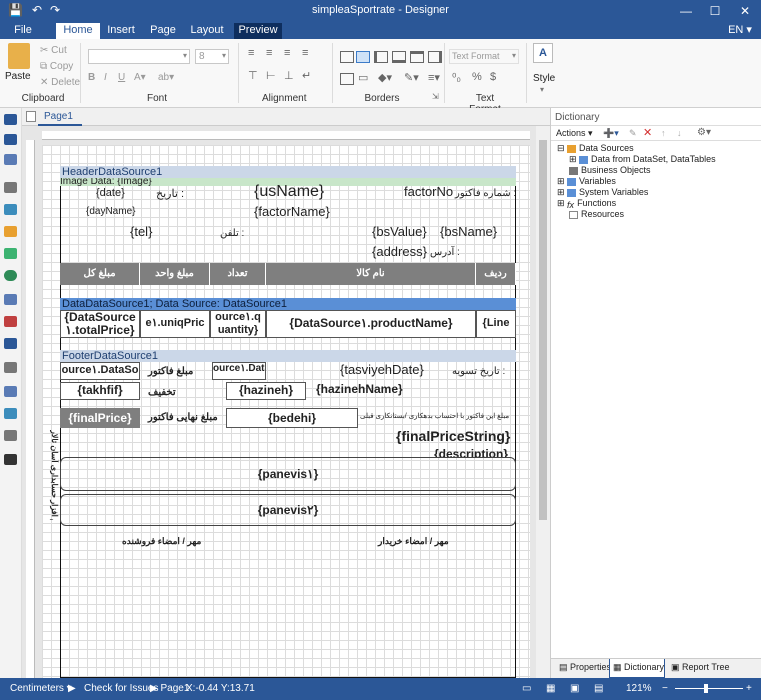 The height and width of the screenshot is (700, 761). What do you see at coordinates (10, 139) in the screenshot?
I see `band-icon` at bounding box center [10, 139].